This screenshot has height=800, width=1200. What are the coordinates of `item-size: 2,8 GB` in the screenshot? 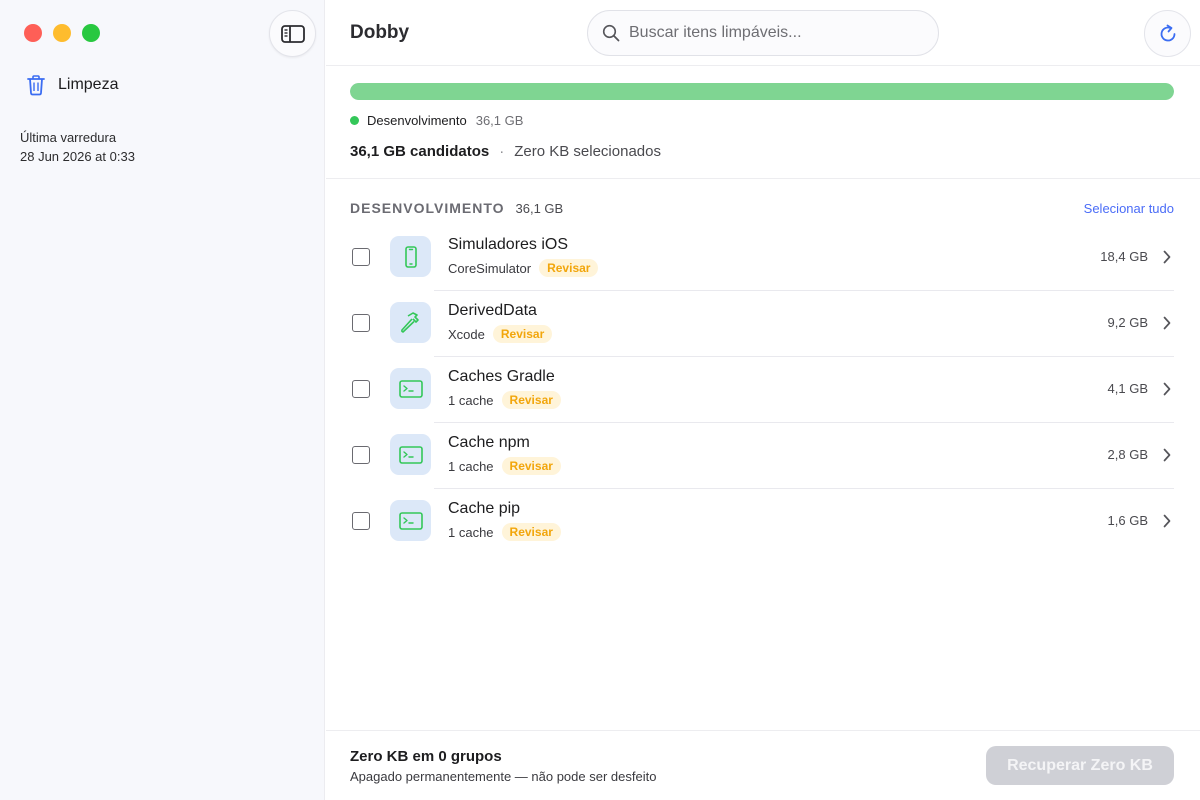 It's located at (1127, 454).